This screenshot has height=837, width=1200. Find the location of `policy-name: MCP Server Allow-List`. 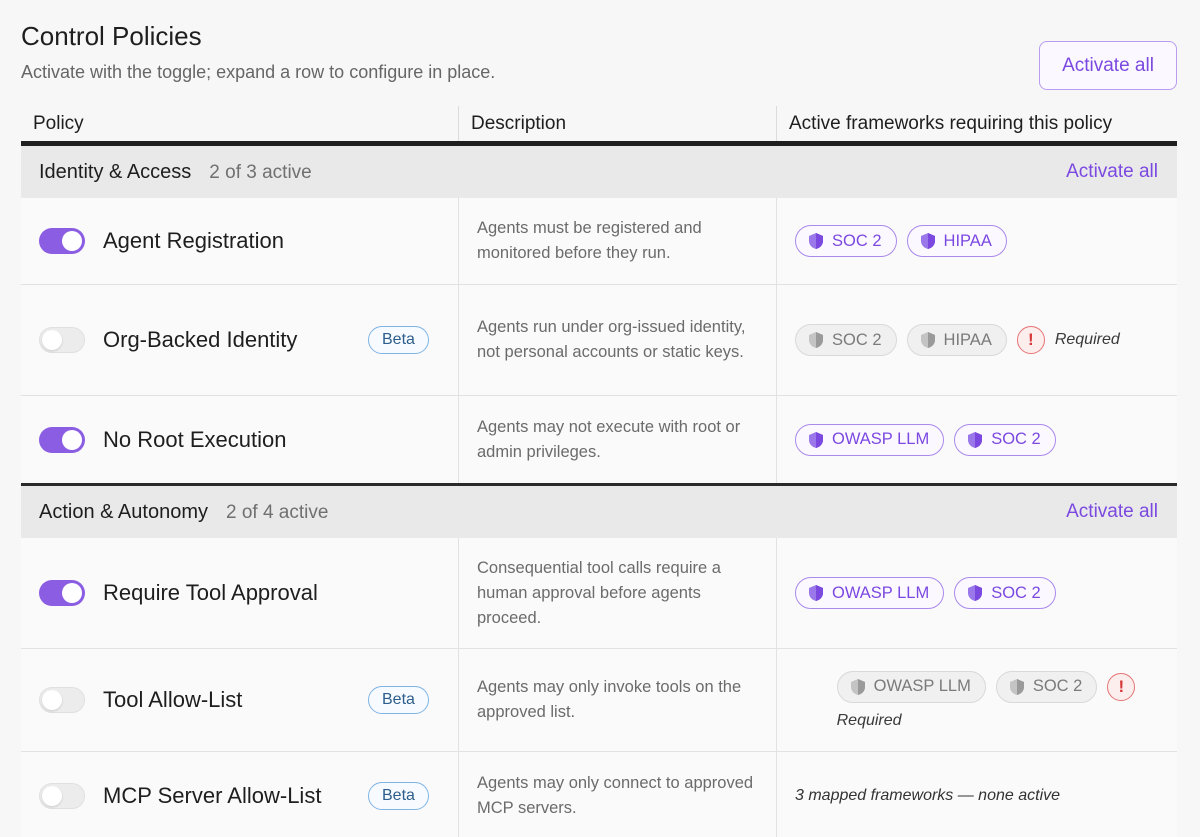

policy-name: MCP Server Allow-List is located at coordinates (212, 795).